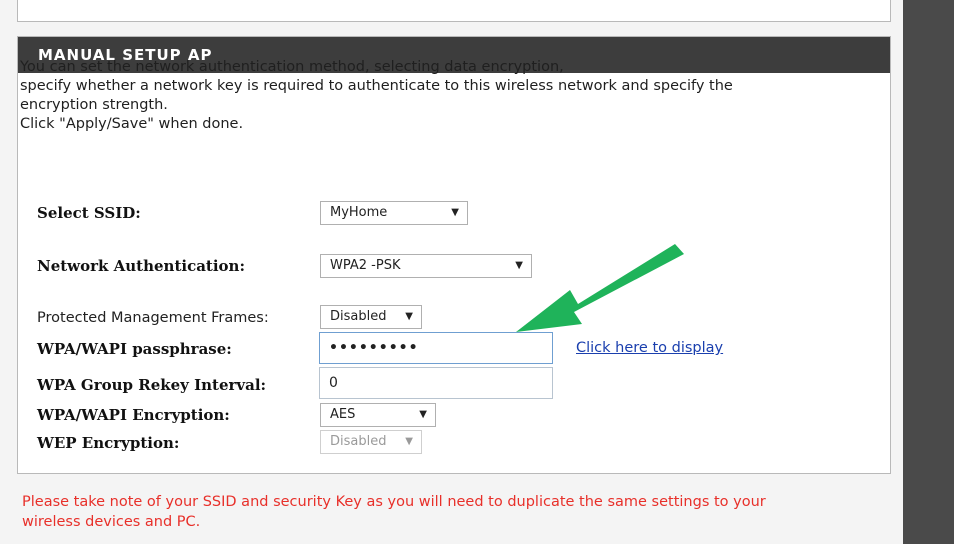 Image resolution: width=954 pixels, height=544 pixels. I want to click on wep-label: WEP Encryption:, so click(108, 443).